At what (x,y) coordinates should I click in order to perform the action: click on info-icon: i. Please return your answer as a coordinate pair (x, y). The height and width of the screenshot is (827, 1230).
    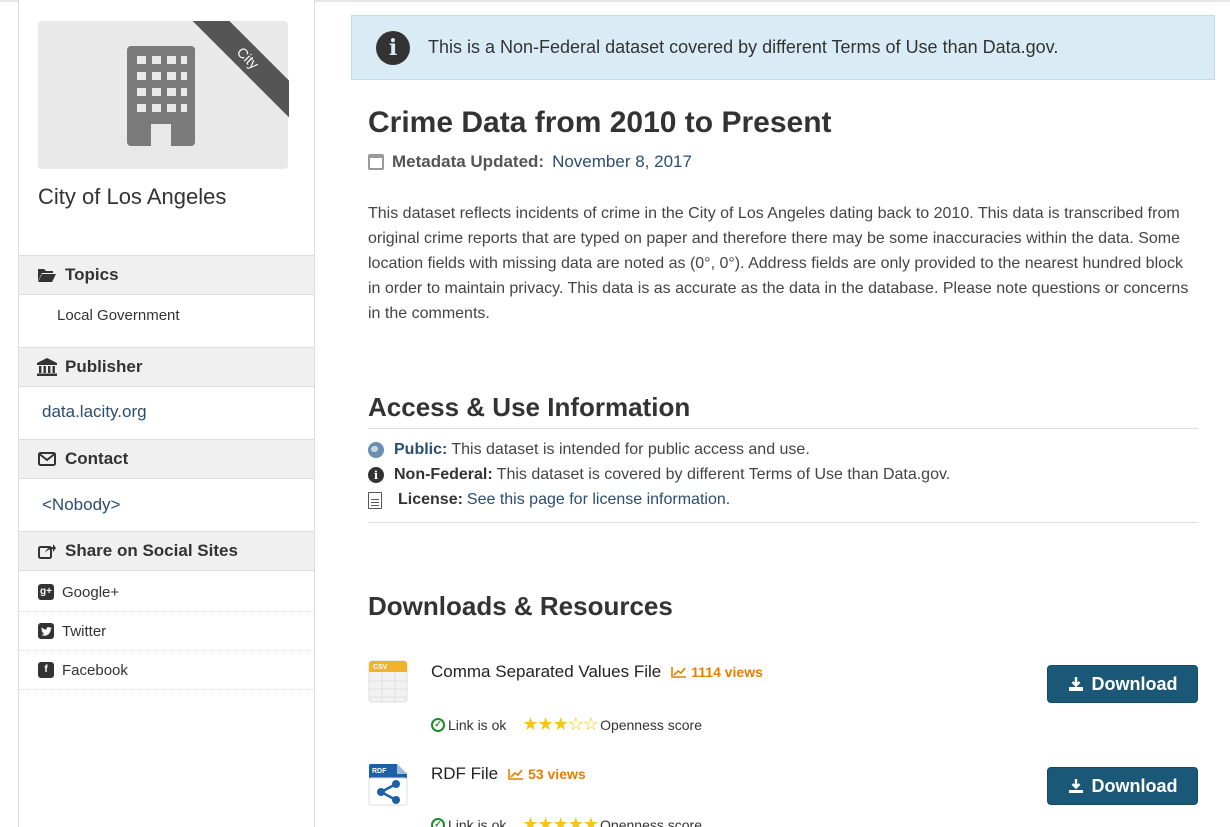
    Looking at the image, I should click on (393, 47).